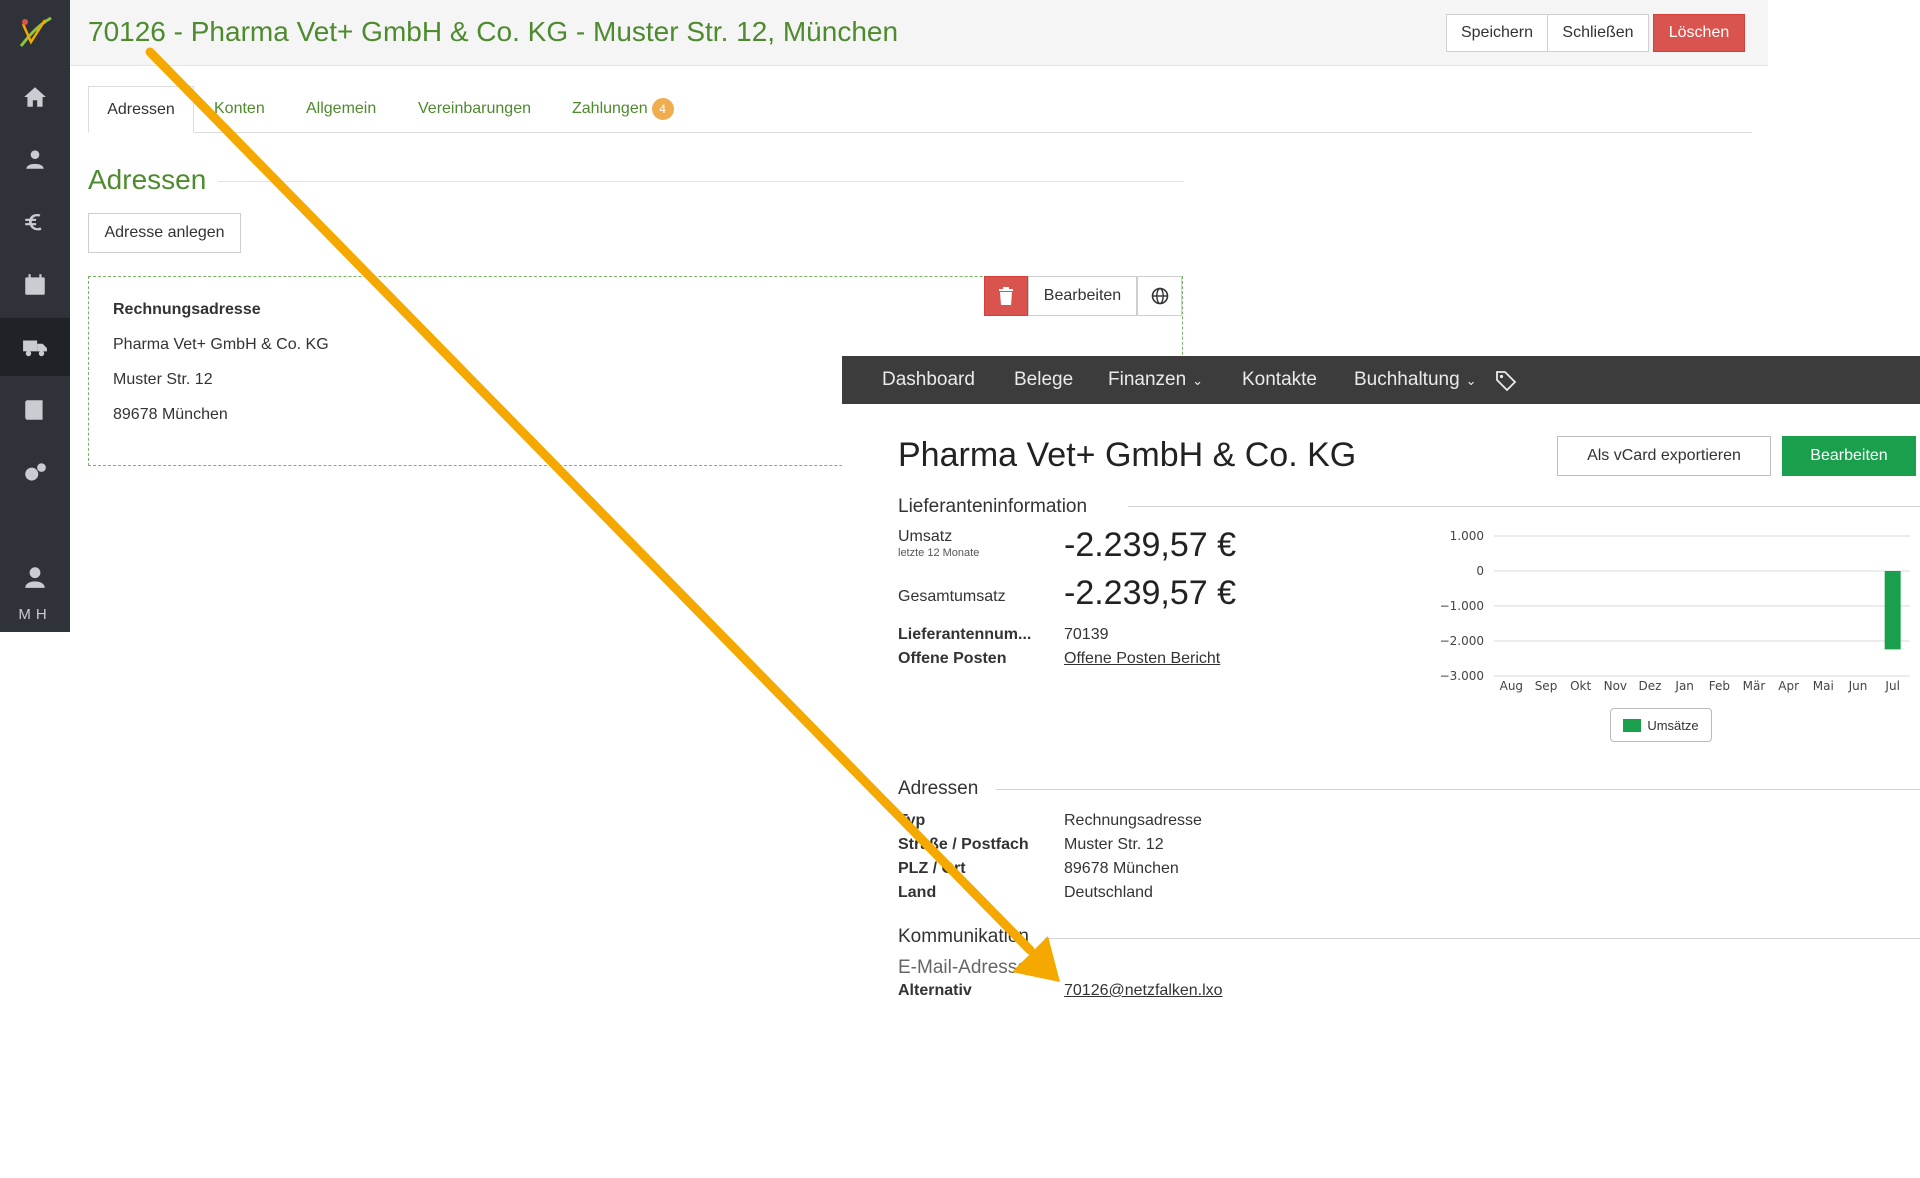 This screenshot has height=1178, width=1920. Describe the element at coordinates (1598, 33) in the screenshot. I see `close-button: Schließen` at that location.